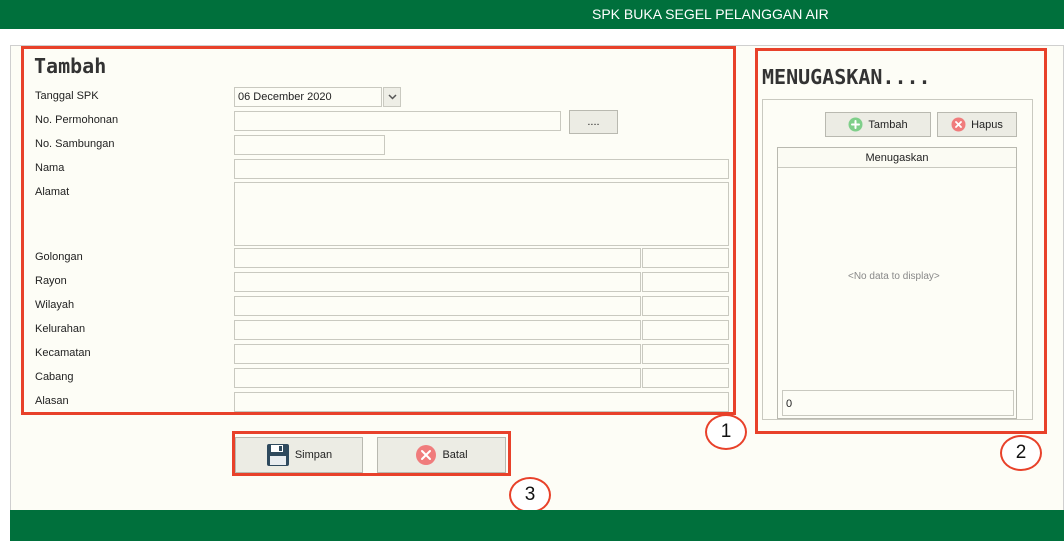 The height and width of the screenshot is (541, 1064). Describe the element at coordinates (532, 14) in the screenshot. I see `top-header-bar: SPK BUKA SEGEL PELANGGAN AIR` at that location.